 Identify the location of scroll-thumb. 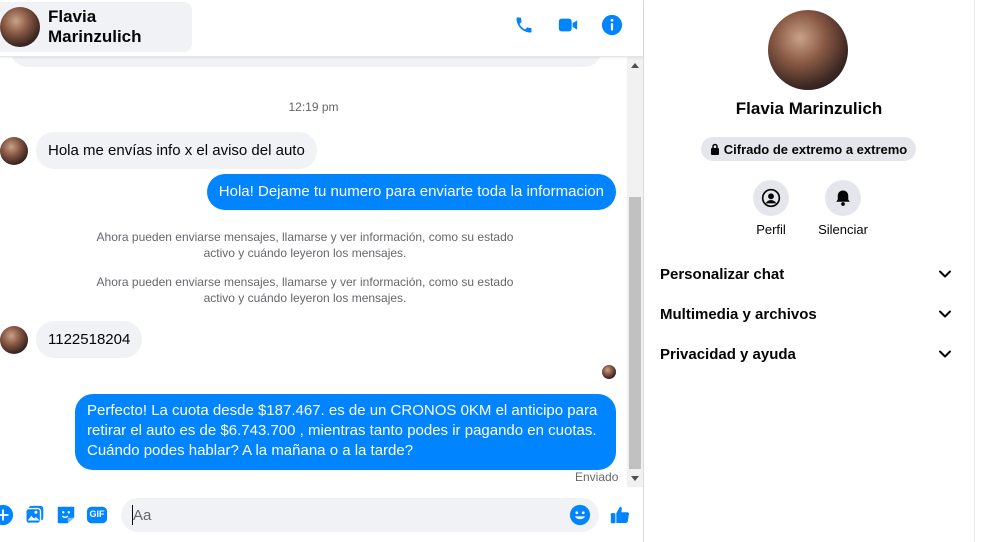
(635, 333).